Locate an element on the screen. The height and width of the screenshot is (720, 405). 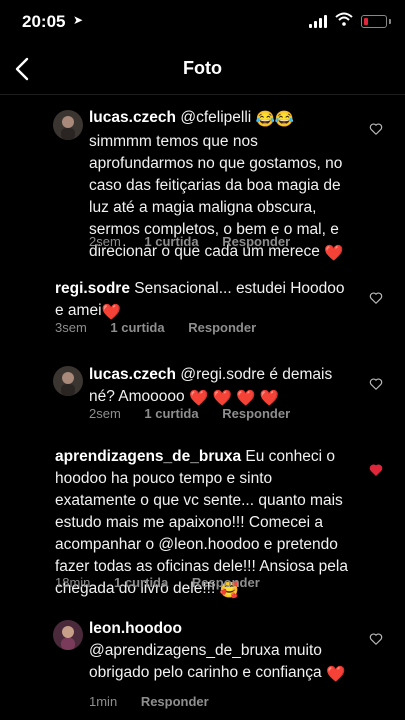
wifi-icon is located at coordinates (344, 19).